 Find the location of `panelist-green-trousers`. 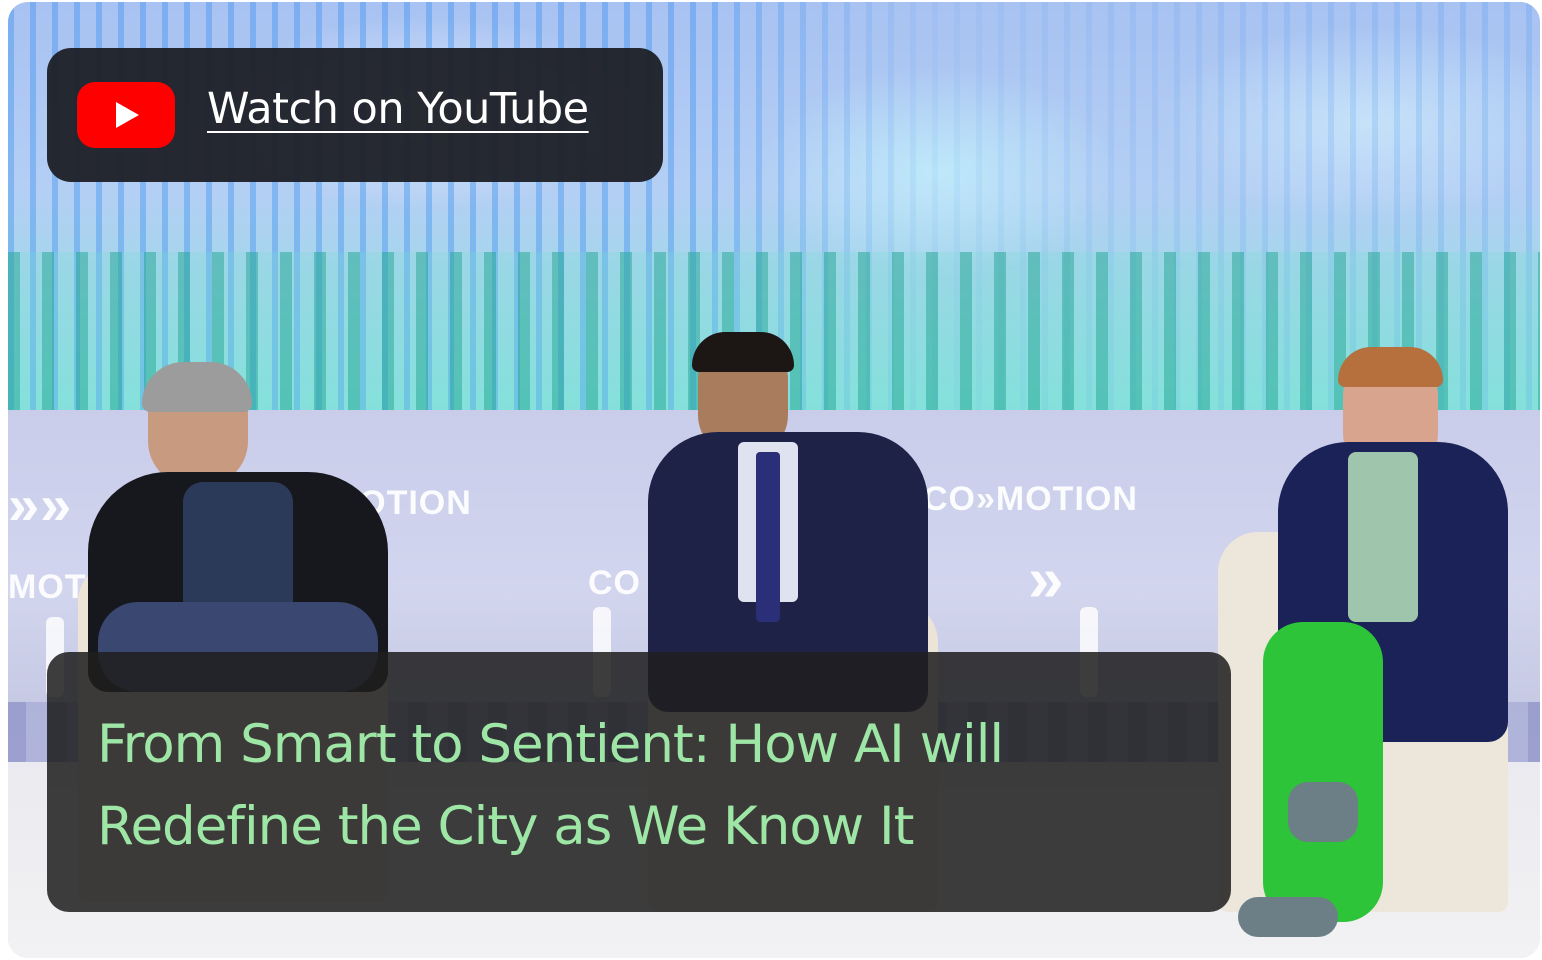

panelist-green-trousers is located at coordinates (1323, 772).